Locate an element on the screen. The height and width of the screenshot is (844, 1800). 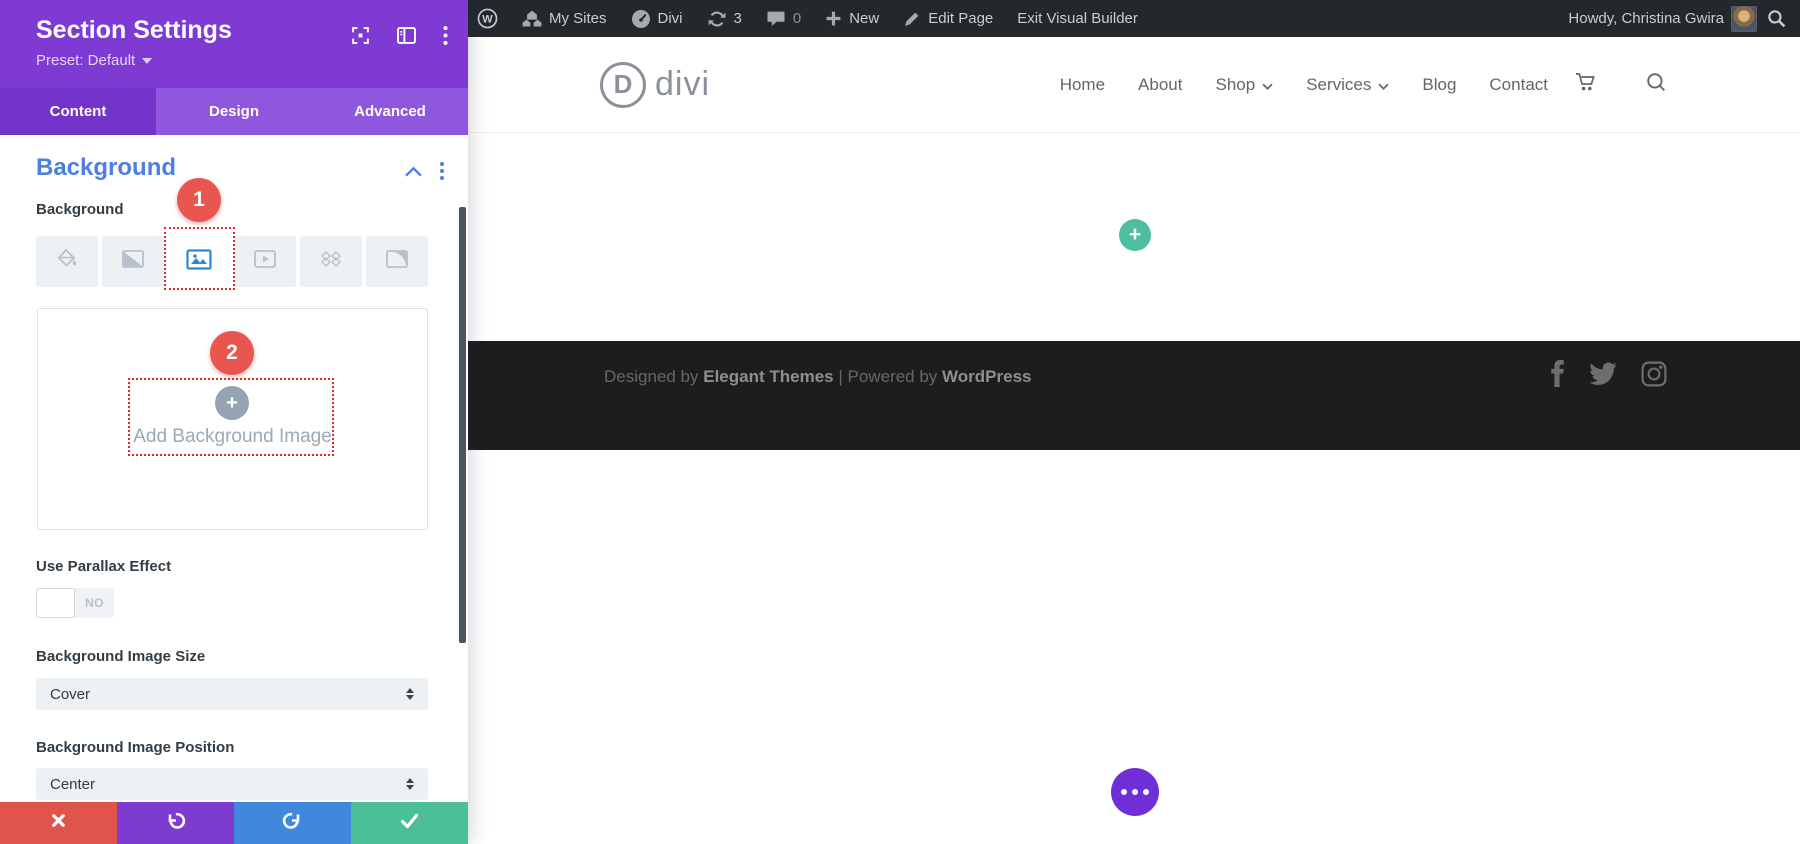
nav-home-label: Home is located at coordinates (1082, 84).